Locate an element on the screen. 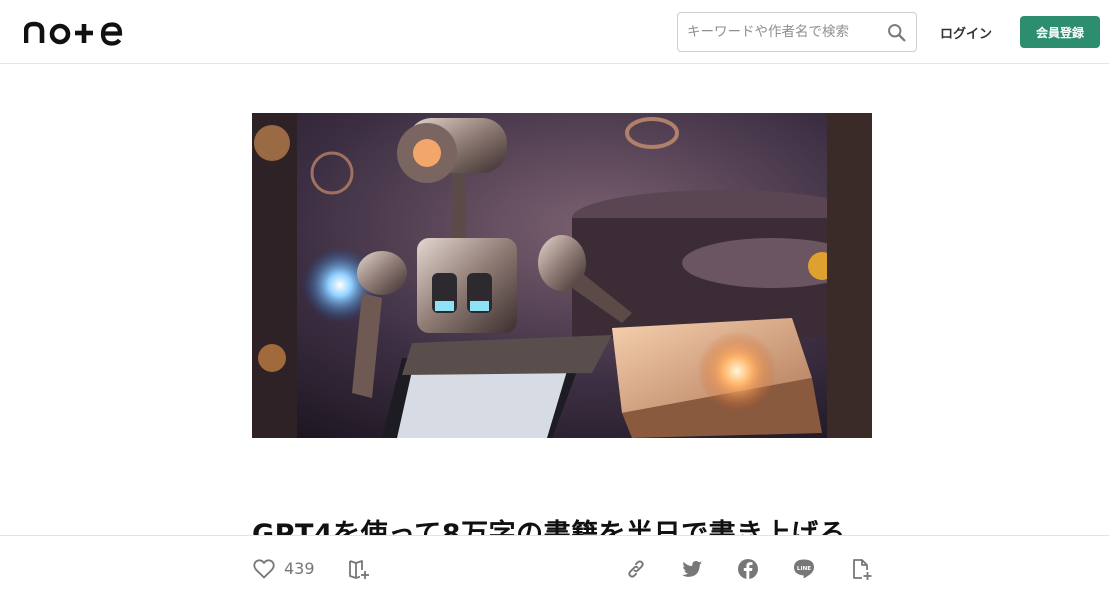 This screenshot has height=600, width=1109. like-count: 439 is located at coordinates (299, 568).